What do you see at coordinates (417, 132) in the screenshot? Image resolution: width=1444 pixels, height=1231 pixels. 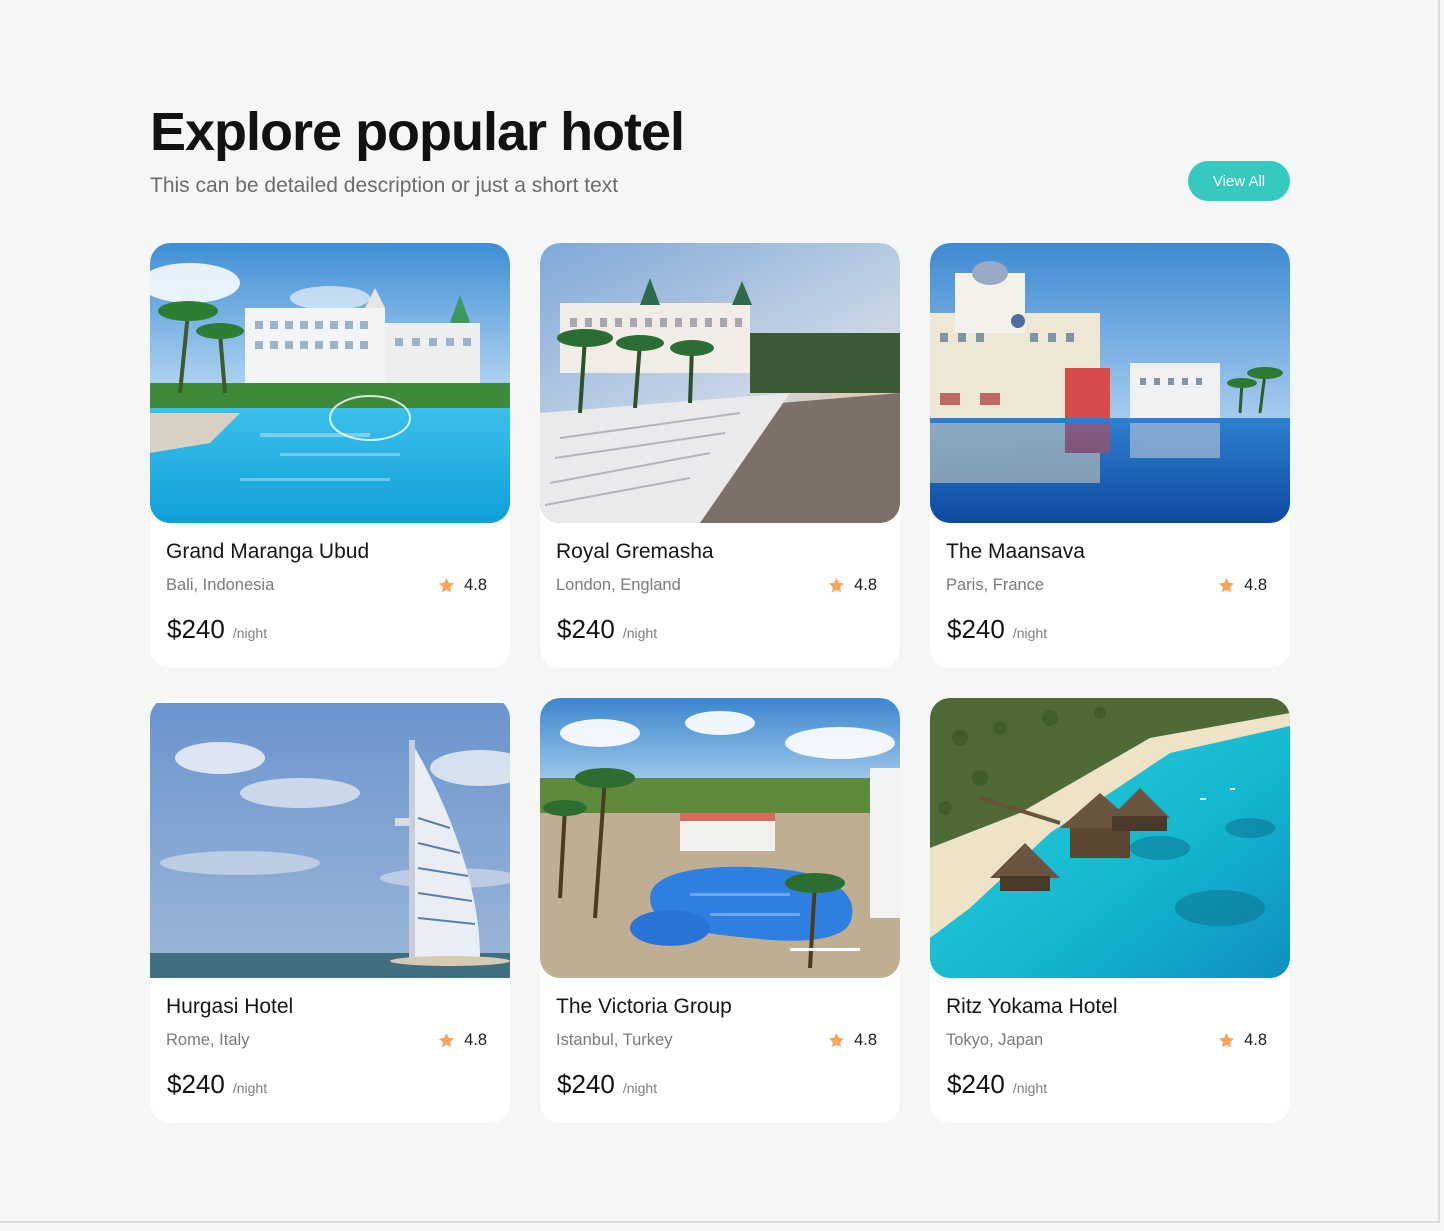 I see `page-title: Explore popular hotel` at bounding box center [417, 132].